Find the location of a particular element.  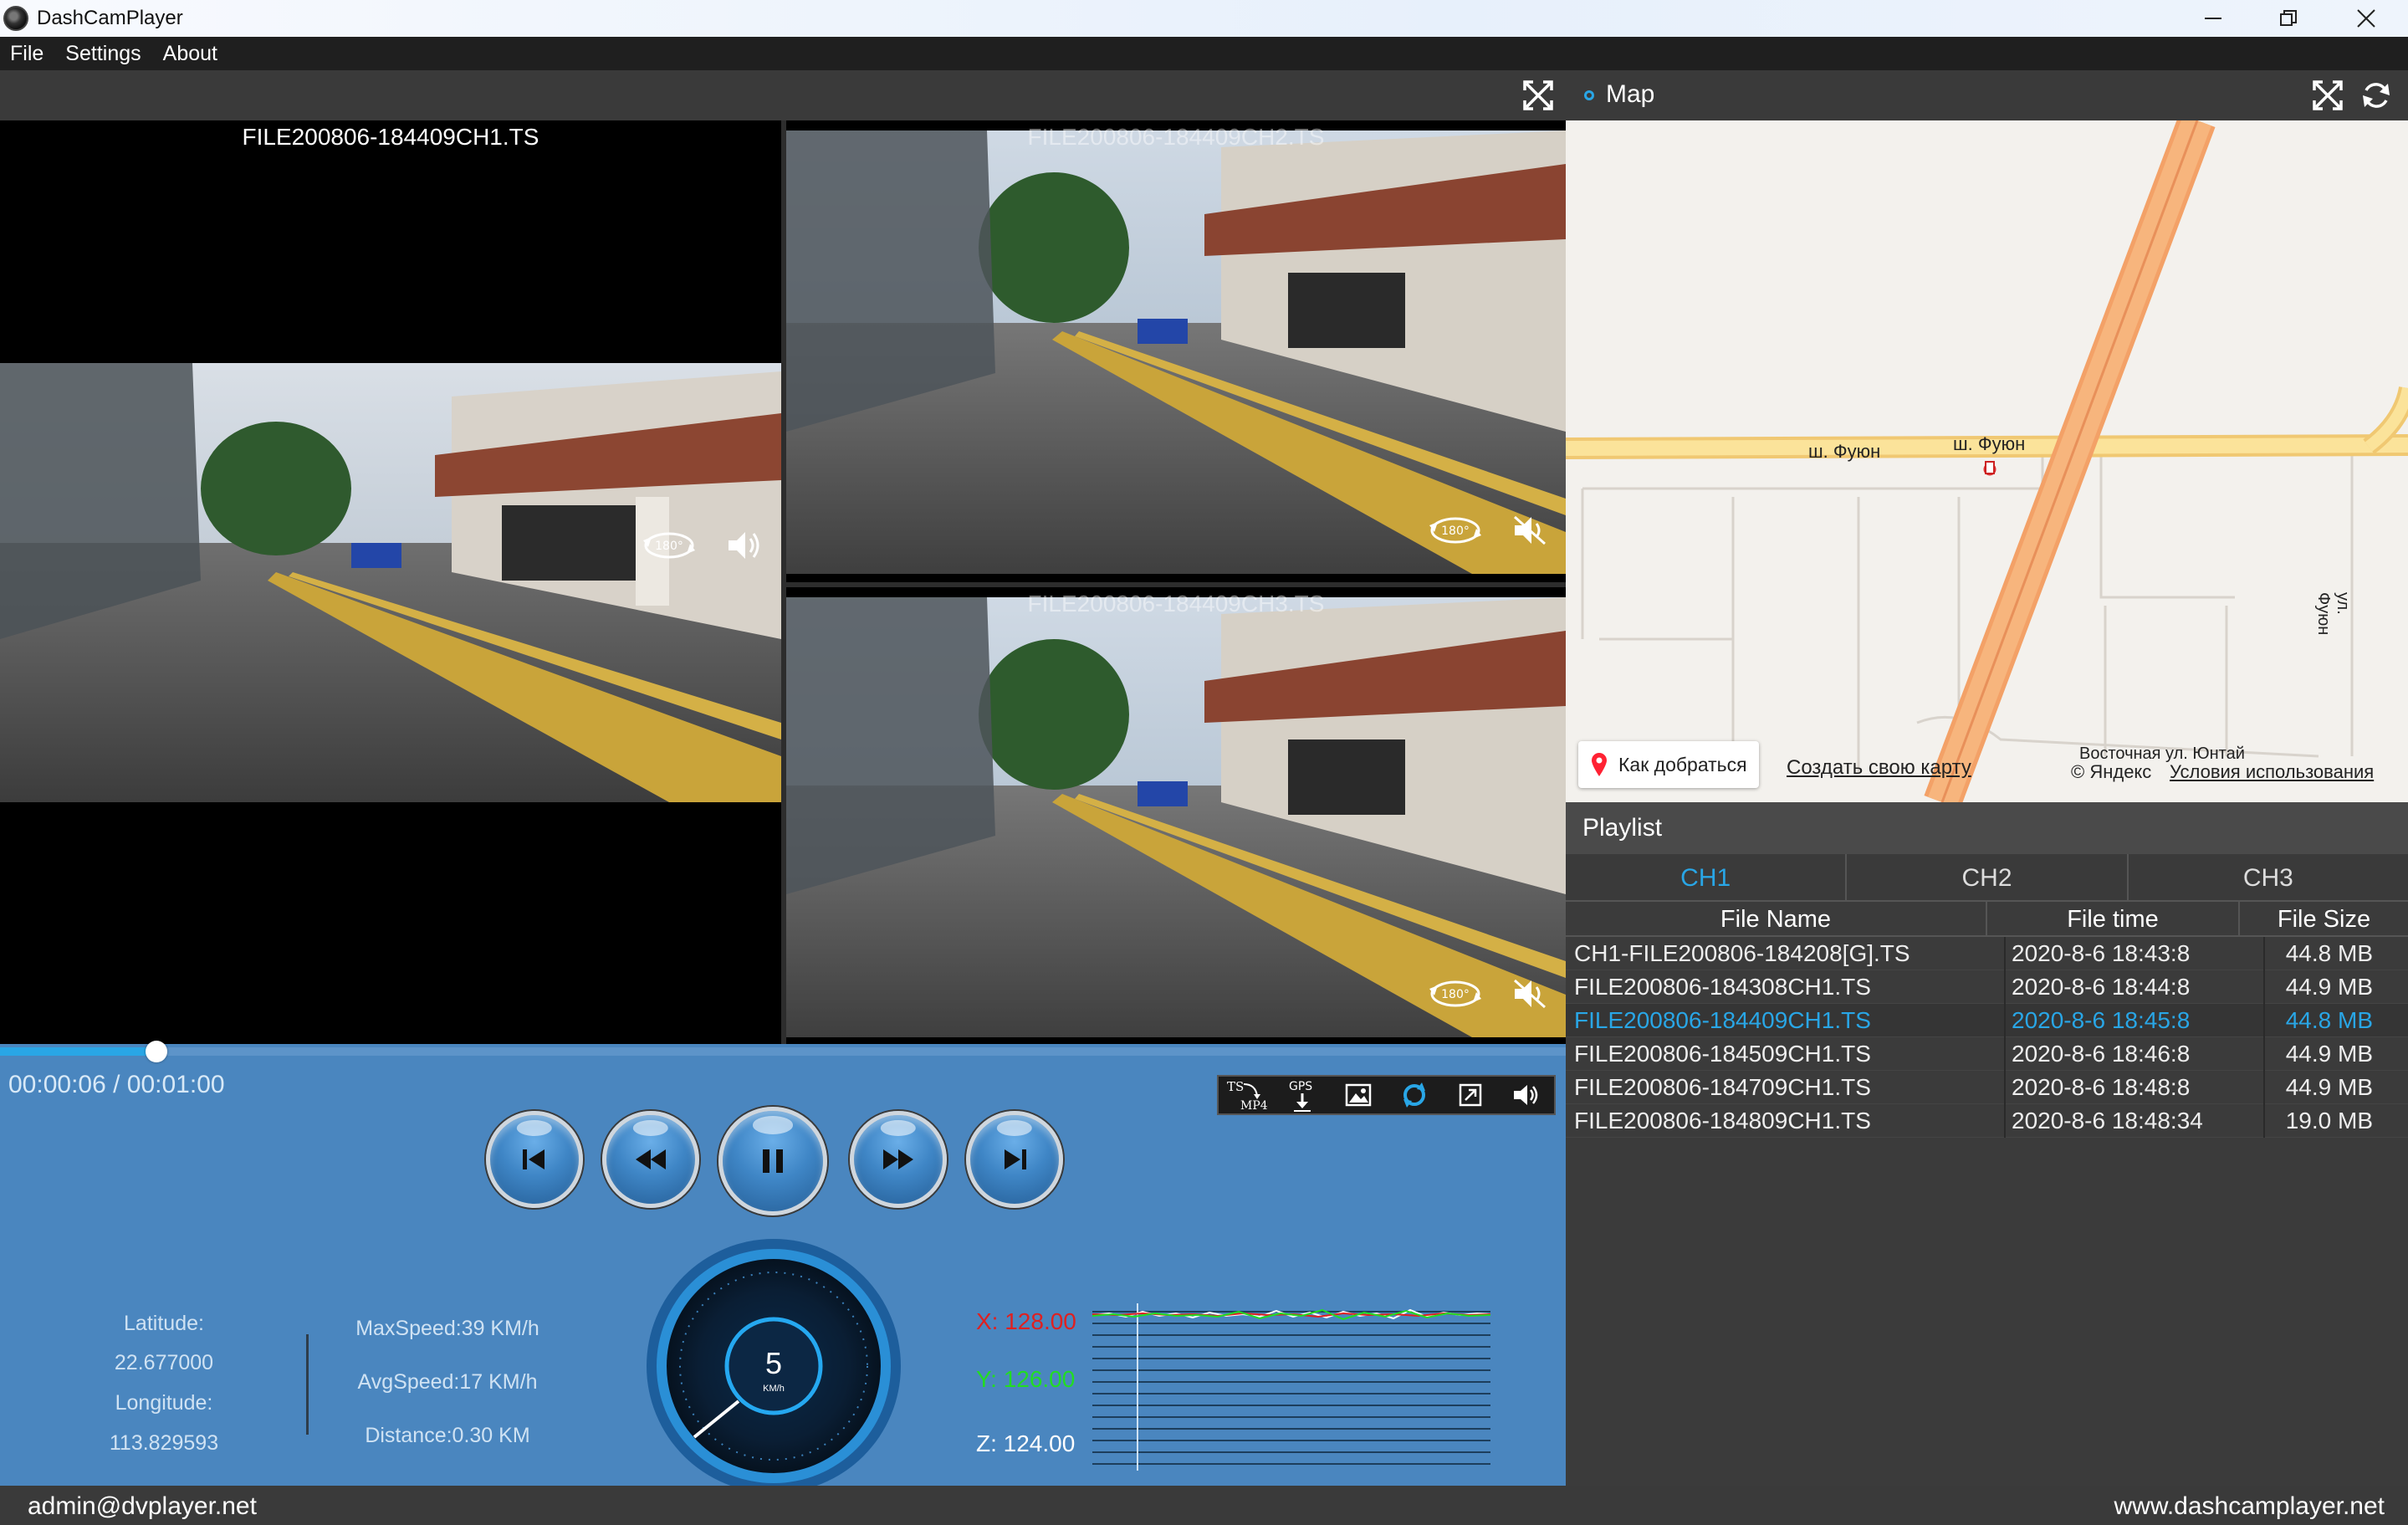

expand-icon is located at coordinates (1538, 95).